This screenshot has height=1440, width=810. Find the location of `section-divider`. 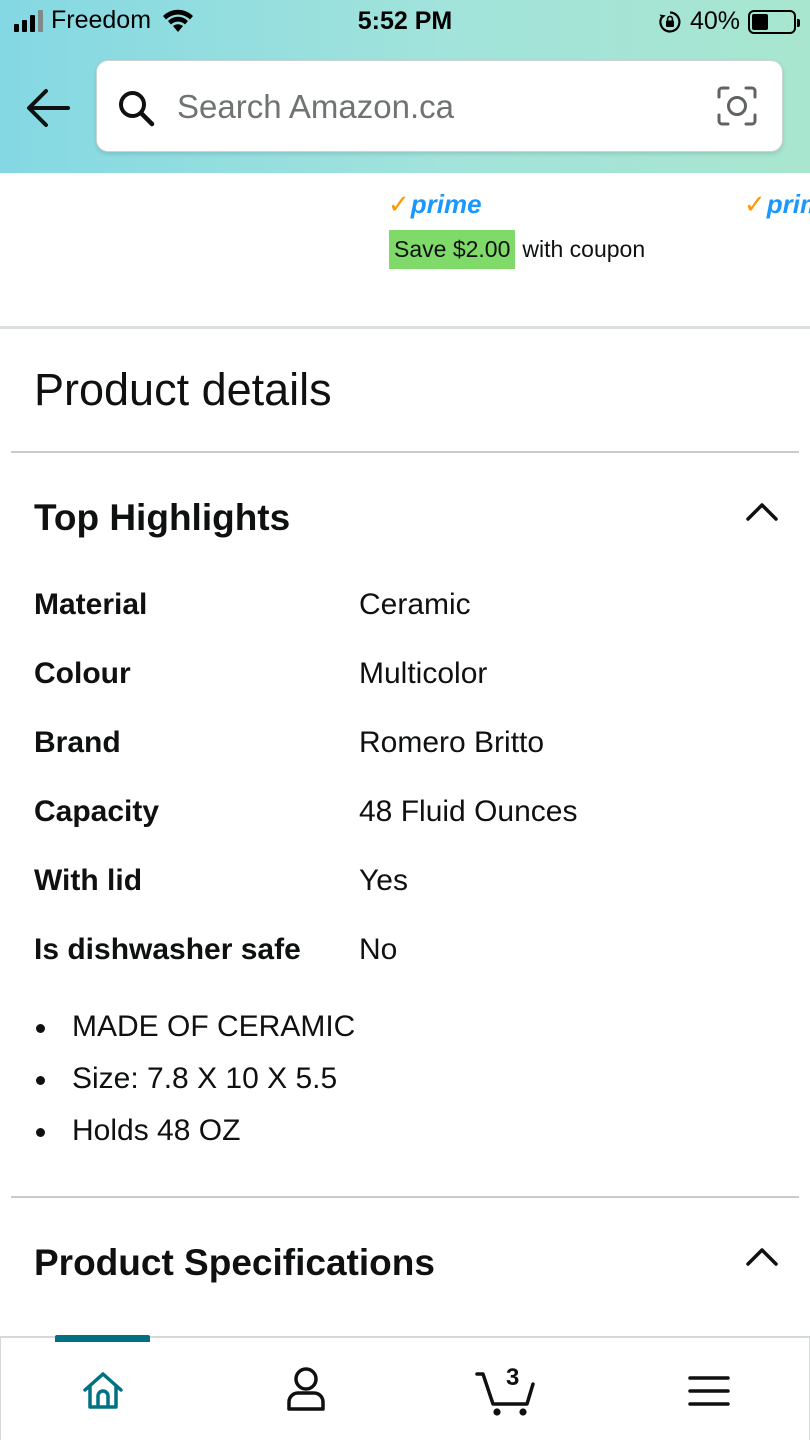

section-divider is located at coordinates (405, 327).